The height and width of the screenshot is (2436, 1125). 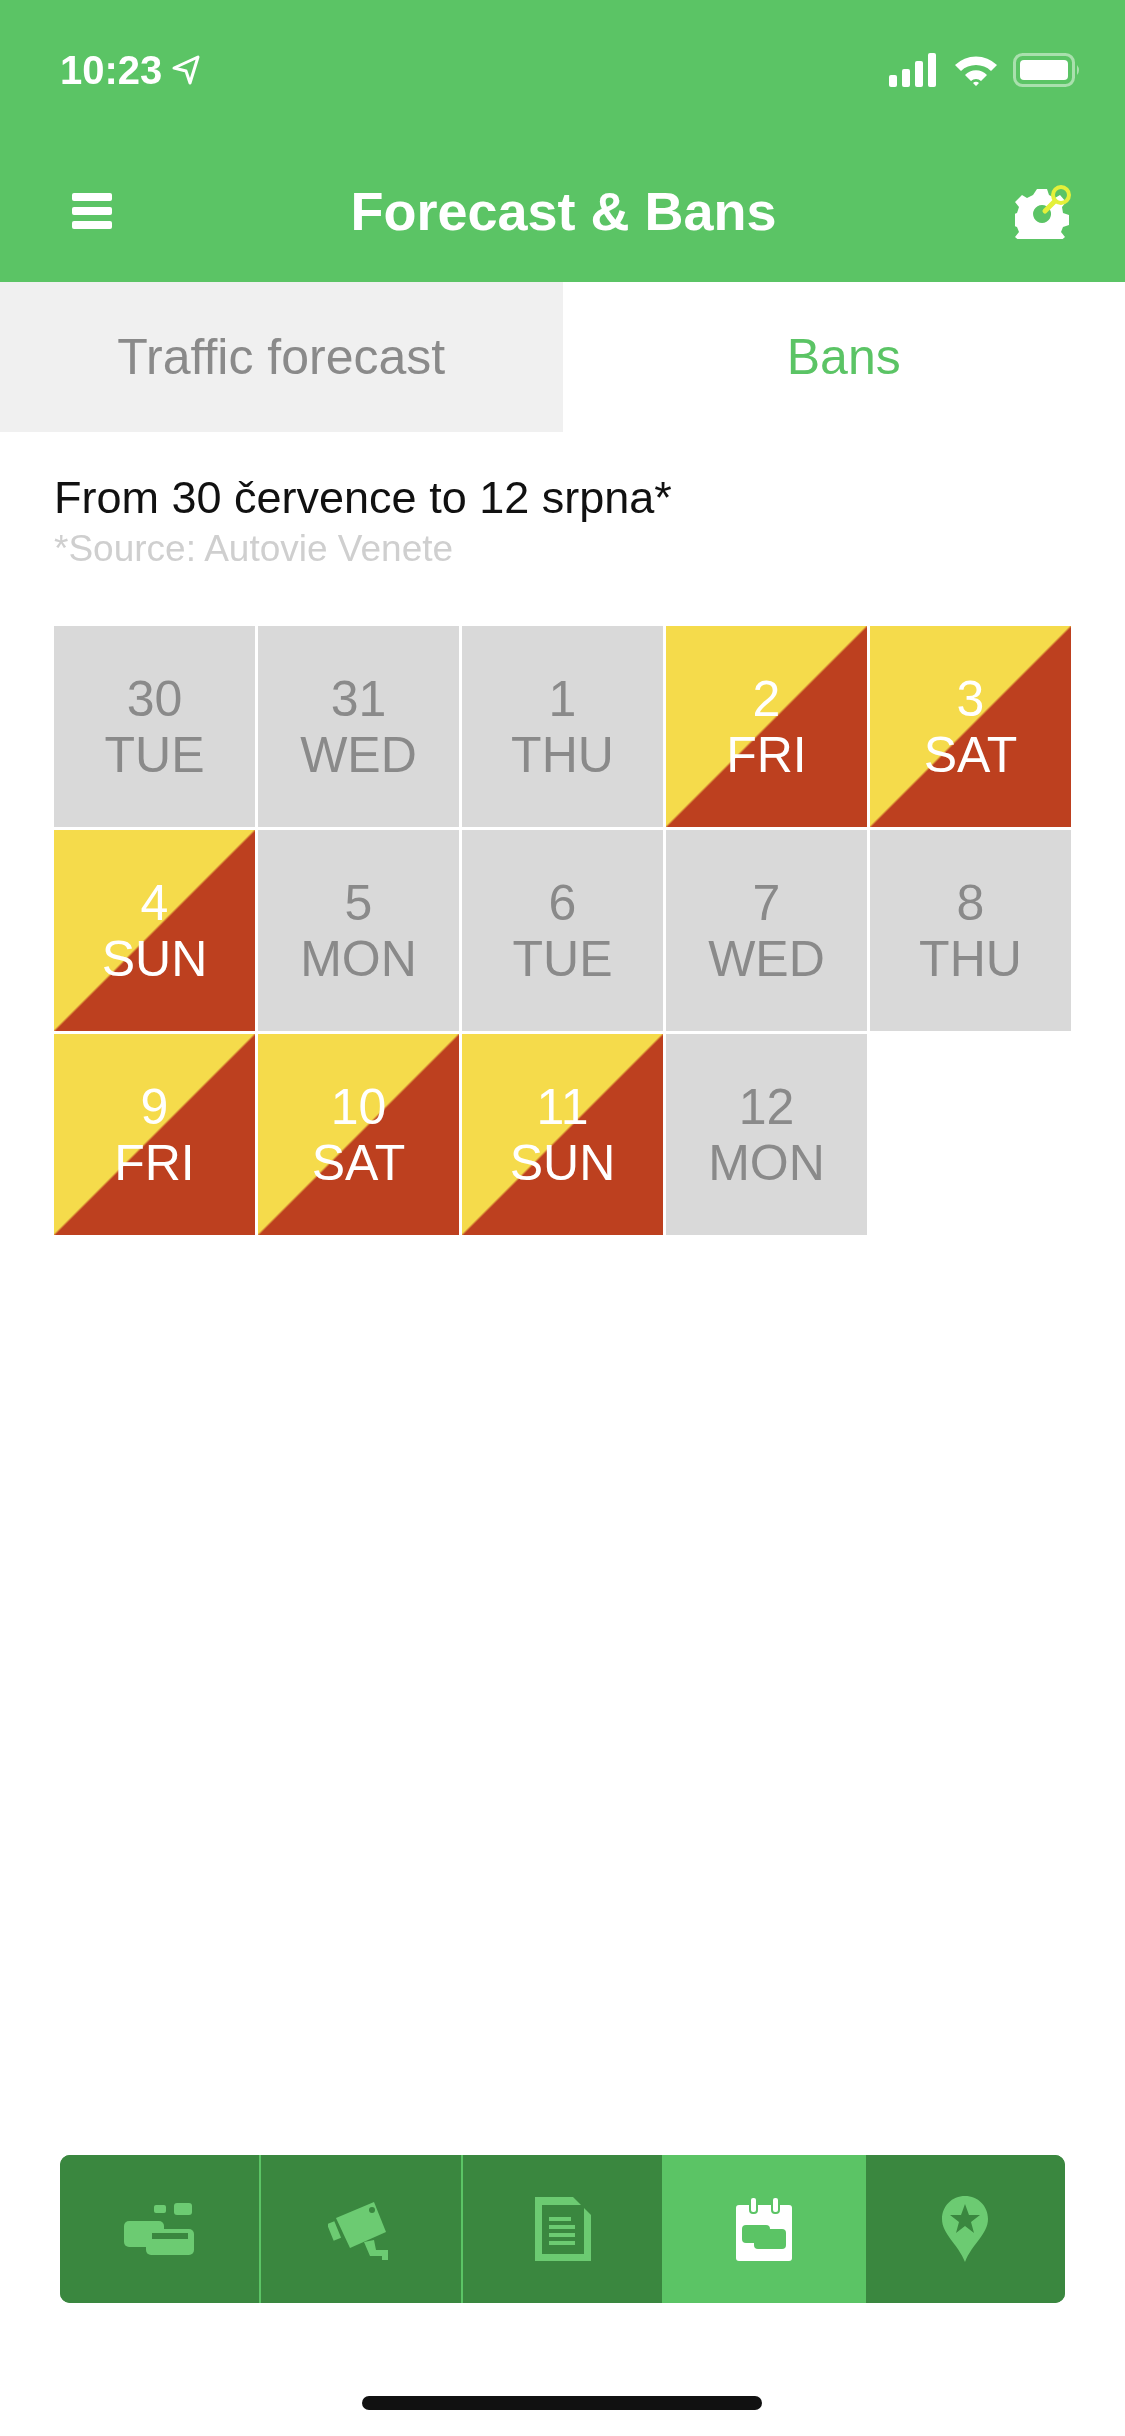 What do you see at coordinates (154, 1134) in the screenshot?
I see `ban-day-cell: 9 FRI` at bounding box center [154, 1134].